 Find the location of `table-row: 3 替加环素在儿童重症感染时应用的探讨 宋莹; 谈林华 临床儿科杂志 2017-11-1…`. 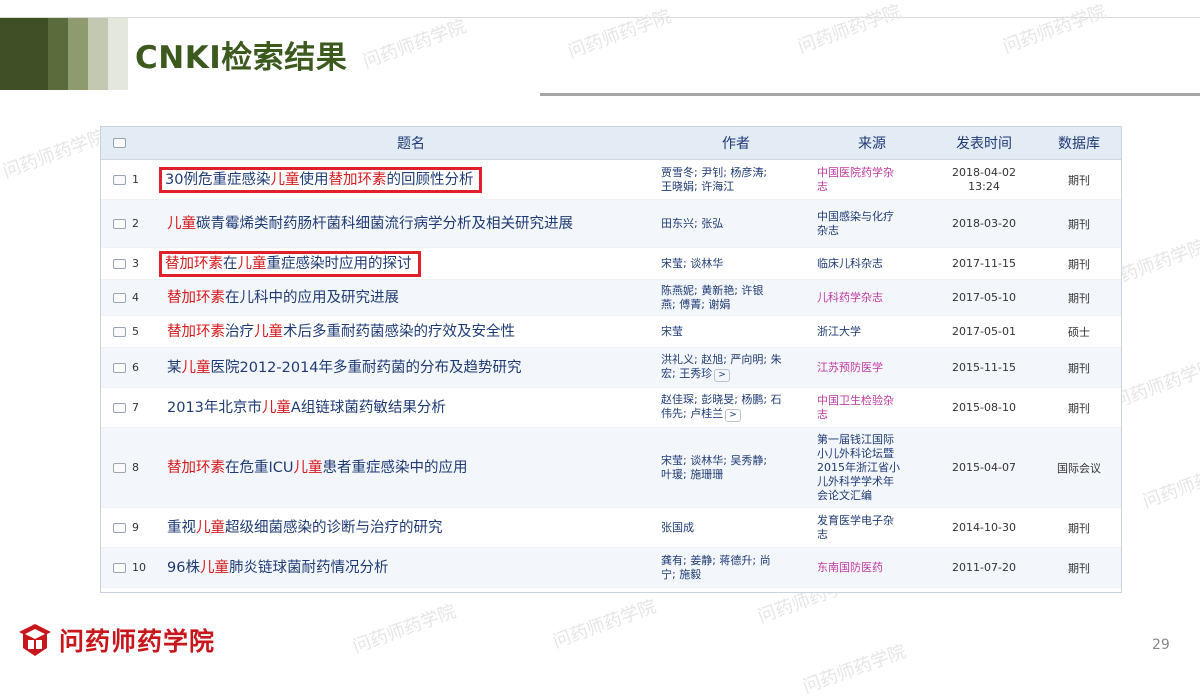

table-row: 3 替加环素在儿童重症感染时应用的探讨 宋莹; 谈林华 临床儿科杂志 2017-11-1… is located at coordinates (611, 263).